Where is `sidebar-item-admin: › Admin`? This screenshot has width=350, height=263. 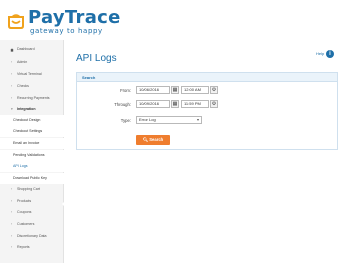 sidebar-item-admin: › Admin is located at coordinates (32, 62).